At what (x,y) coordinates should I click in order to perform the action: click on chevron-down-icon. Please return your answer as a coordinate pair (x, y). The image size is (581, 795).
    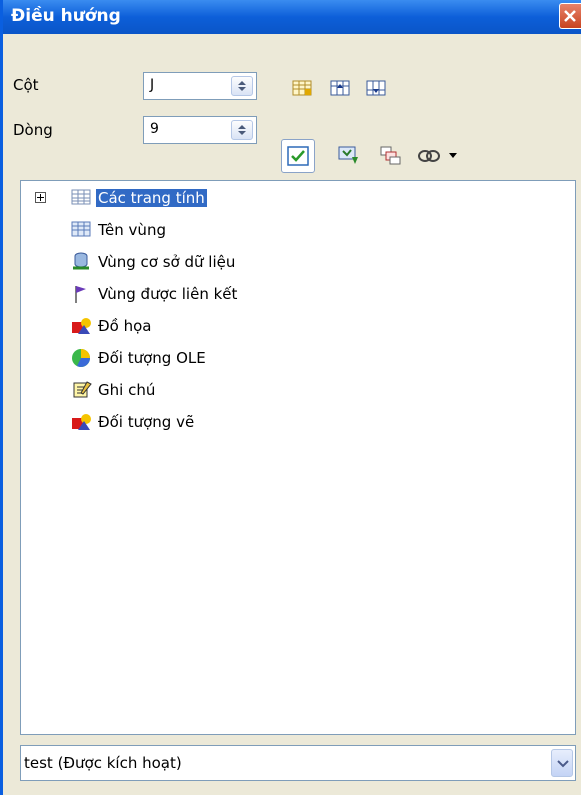
    Looking at the image, I should click on (563, 764).